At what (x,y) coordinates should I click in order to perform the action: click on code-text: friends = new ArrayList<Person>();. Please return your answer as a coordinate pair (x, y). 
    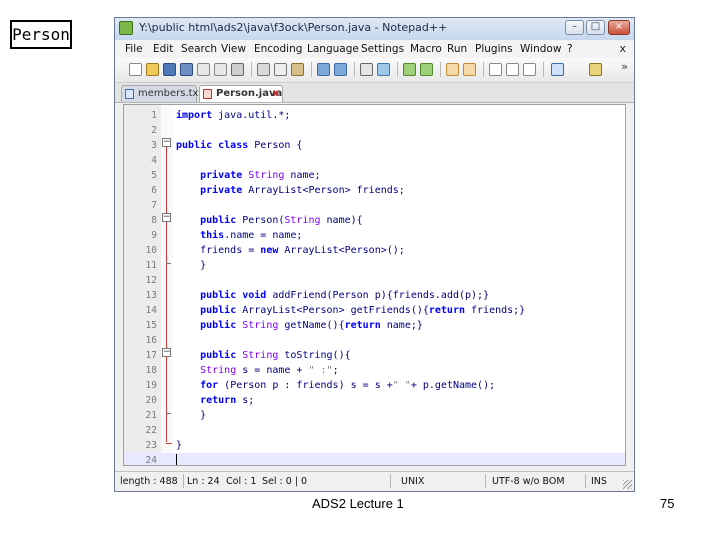
    Looking at the image, I should click on (290, 250).